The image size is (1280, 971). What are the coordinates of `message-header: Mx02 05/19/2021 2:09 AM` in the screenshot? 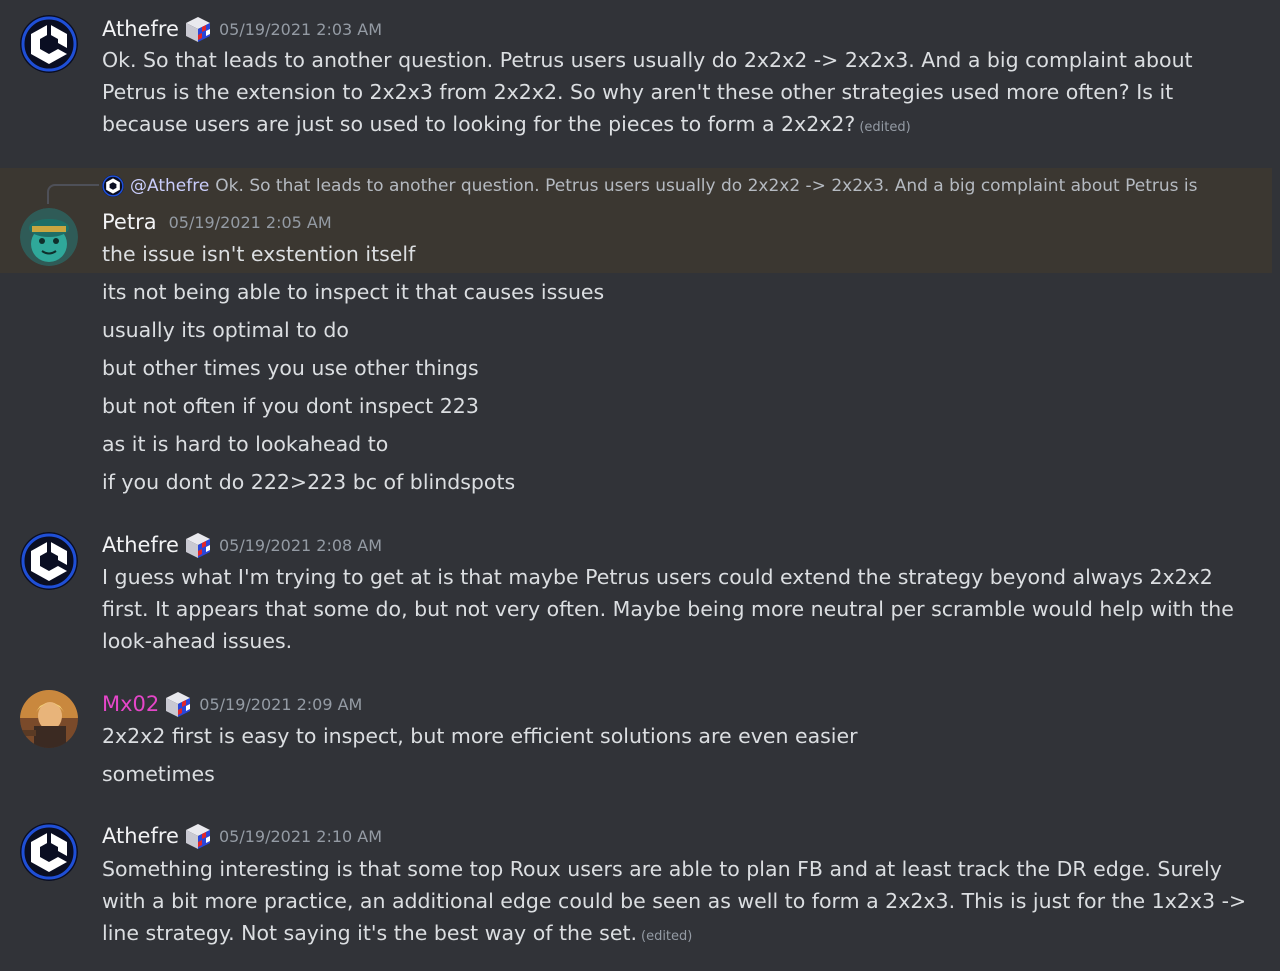 It's located at (232, 704).